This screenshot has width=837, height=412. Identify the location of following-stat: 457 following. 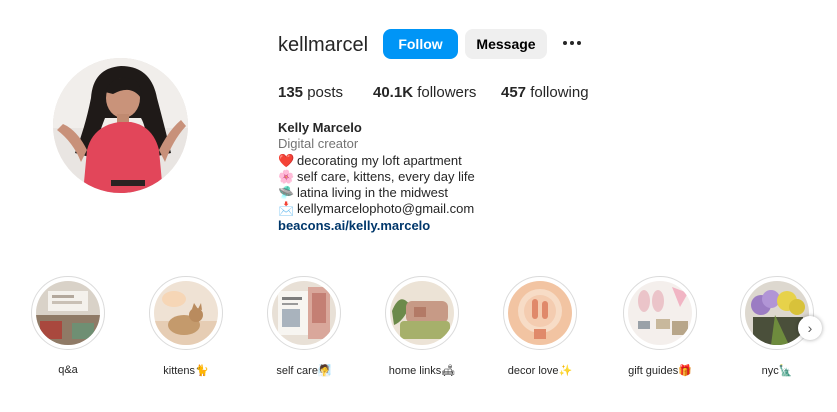
(545, 92).